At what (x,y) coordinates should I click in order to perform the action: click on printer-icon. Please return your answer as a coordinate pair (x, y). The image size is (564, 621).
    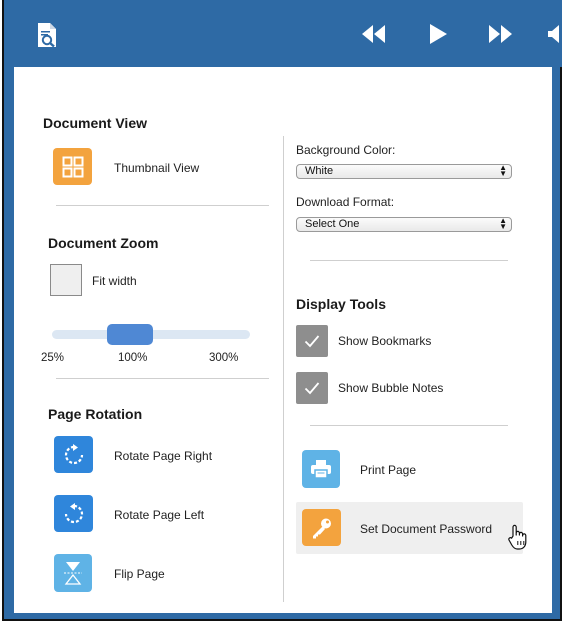
    Looking at the image, I should click on (321, 469).